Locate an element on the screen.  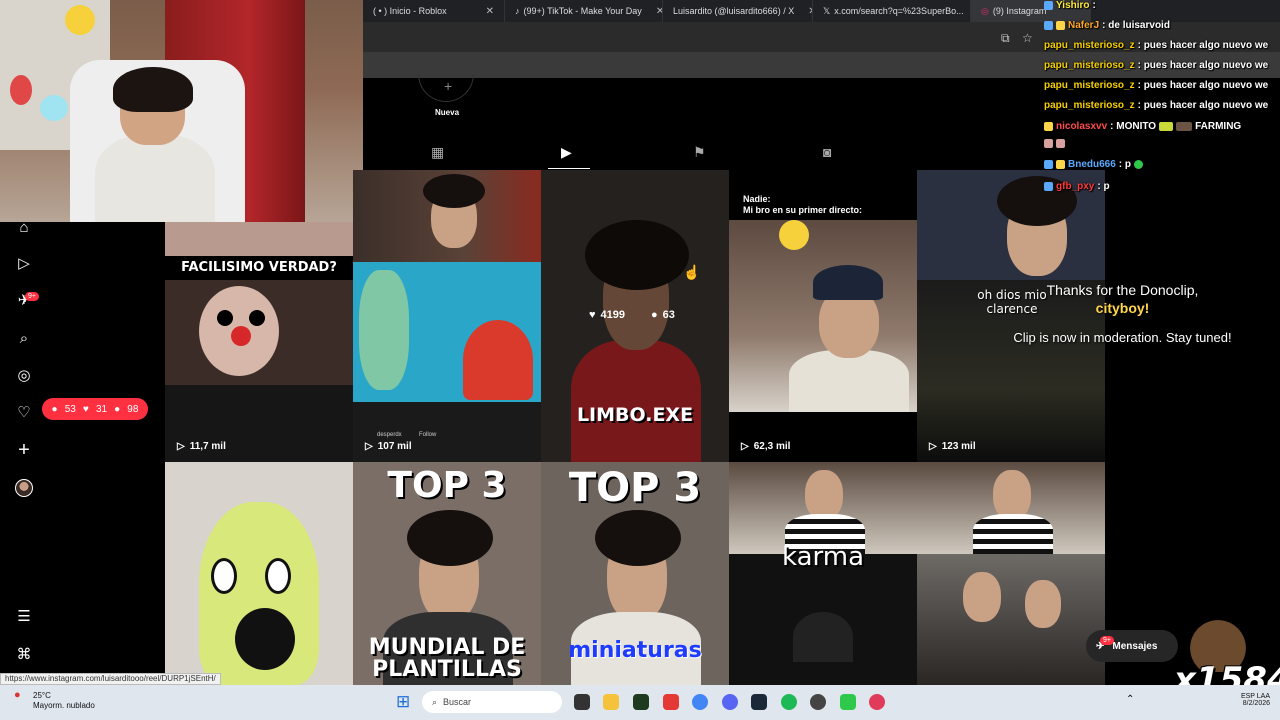
create-icon: + is located at coordinates (24, 450).